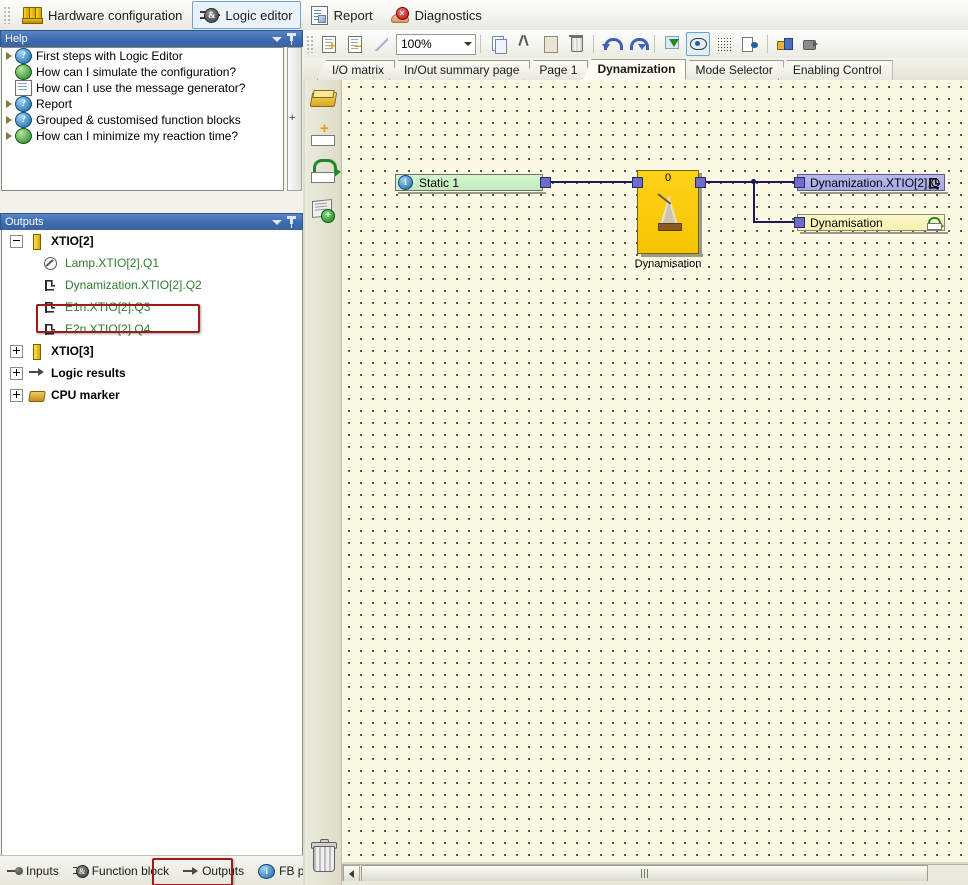  Describe the element at coordinates (874, 193) in the screenshot. I see `block-shadow` at that location.